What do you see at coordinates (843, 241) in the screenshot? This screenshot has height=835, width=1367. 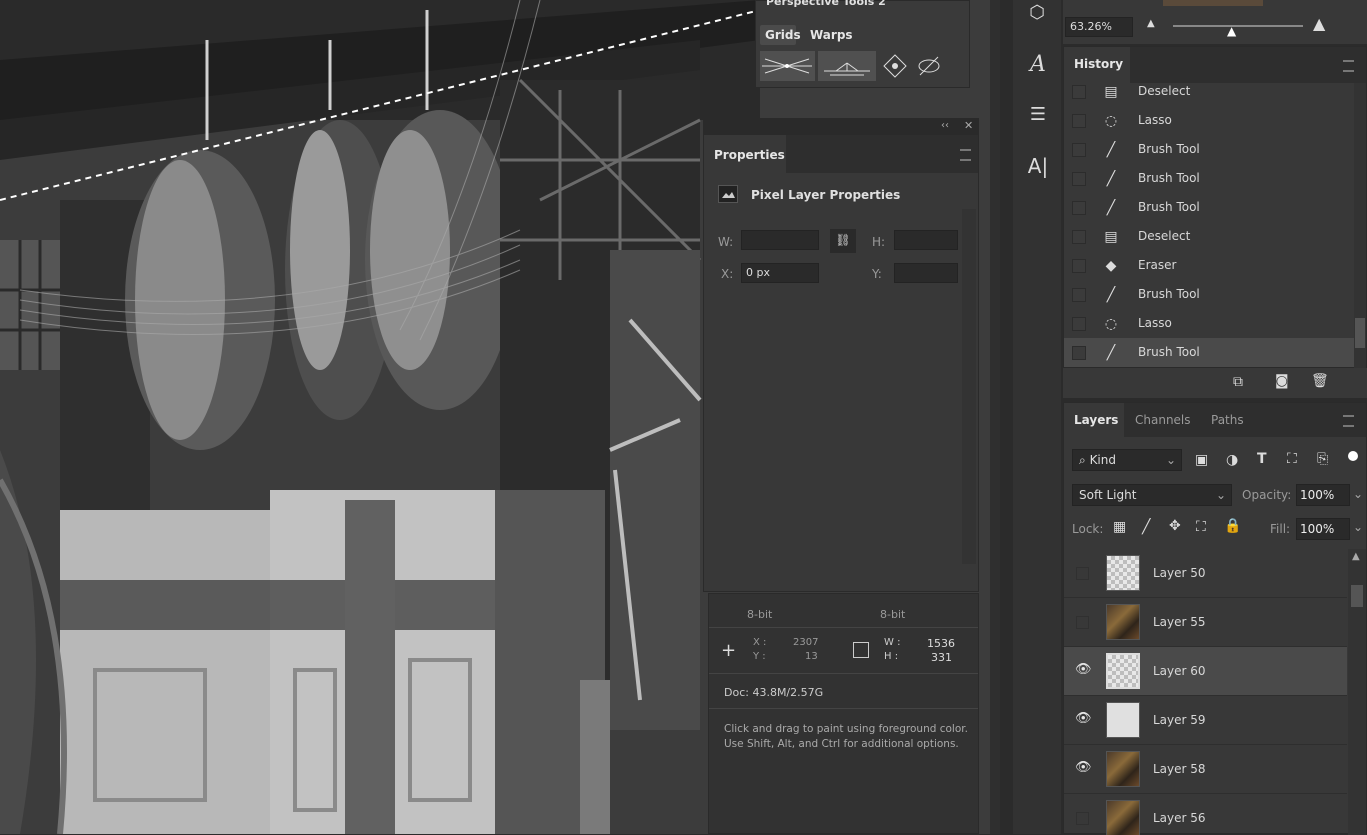 I see `link-icon: ⛓` at bounding box center [843, 241].